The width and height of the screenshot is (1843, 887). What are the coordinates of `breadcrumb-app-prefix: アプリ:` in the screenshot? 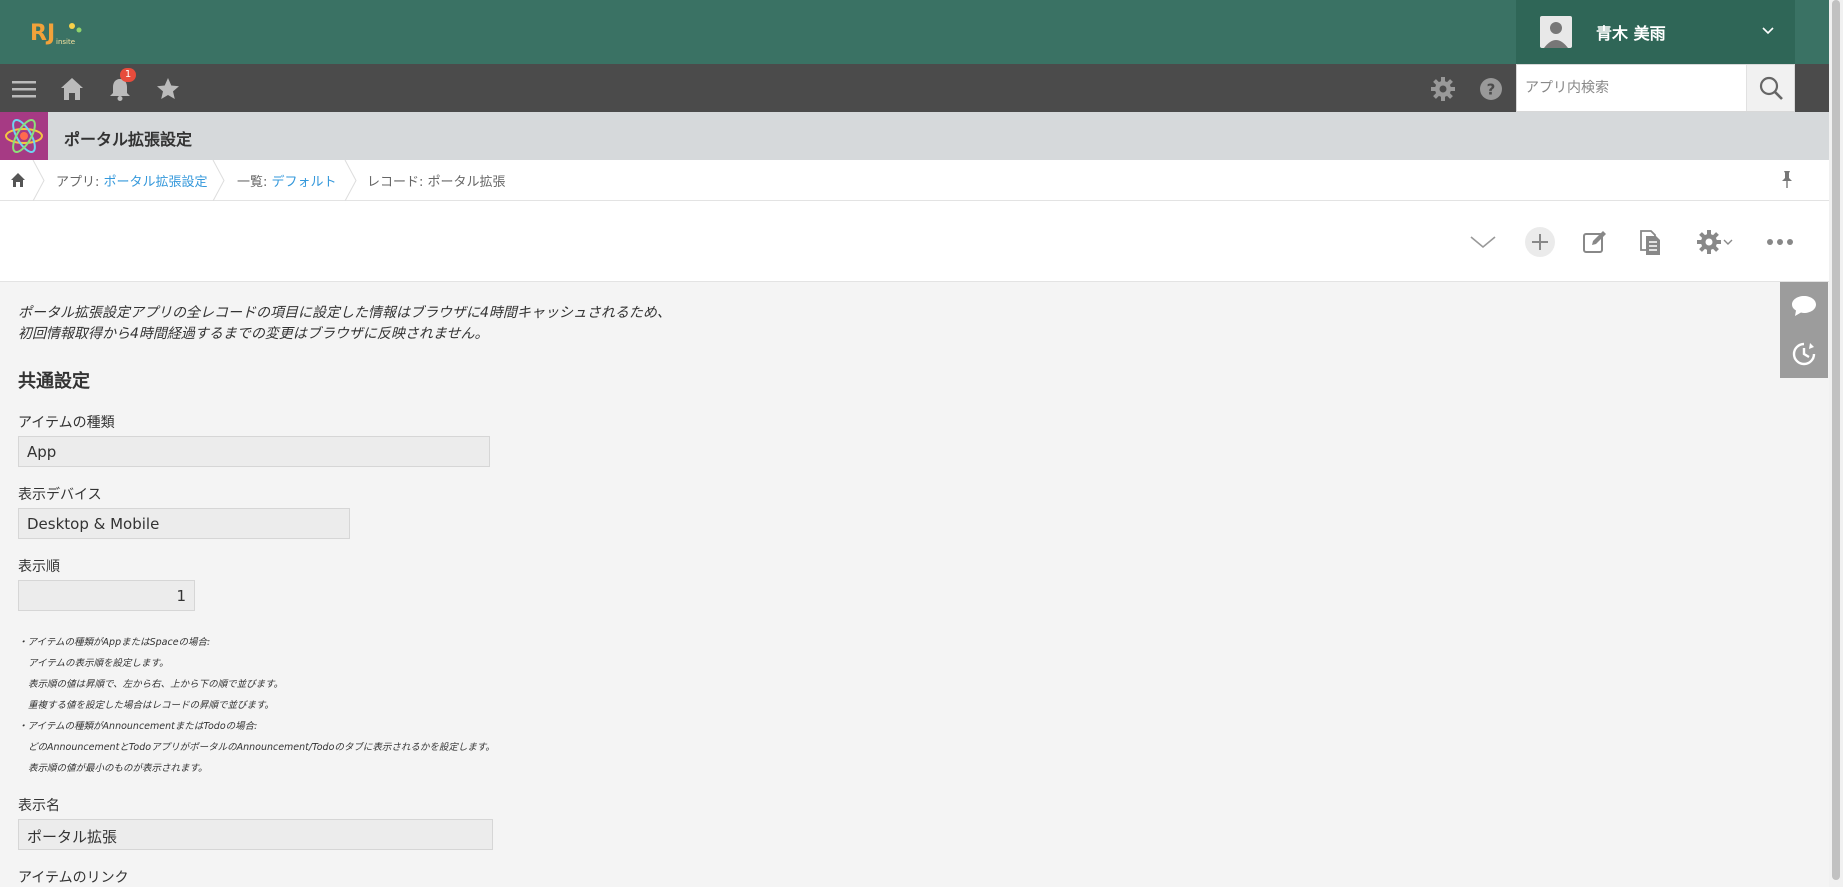 It's located at (80, 182).